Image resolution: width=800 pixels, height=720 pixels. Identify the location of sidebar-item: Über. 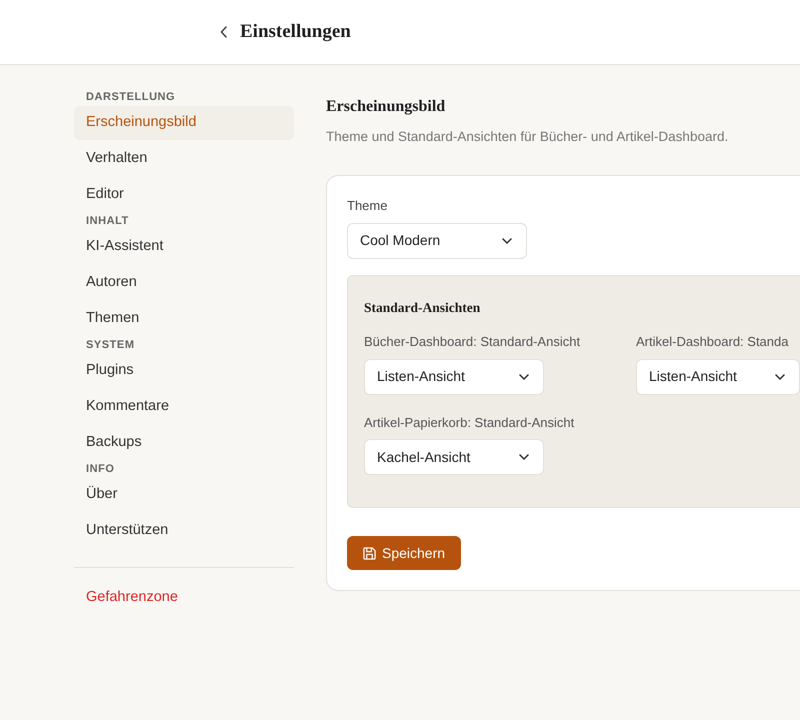
(184, 495).